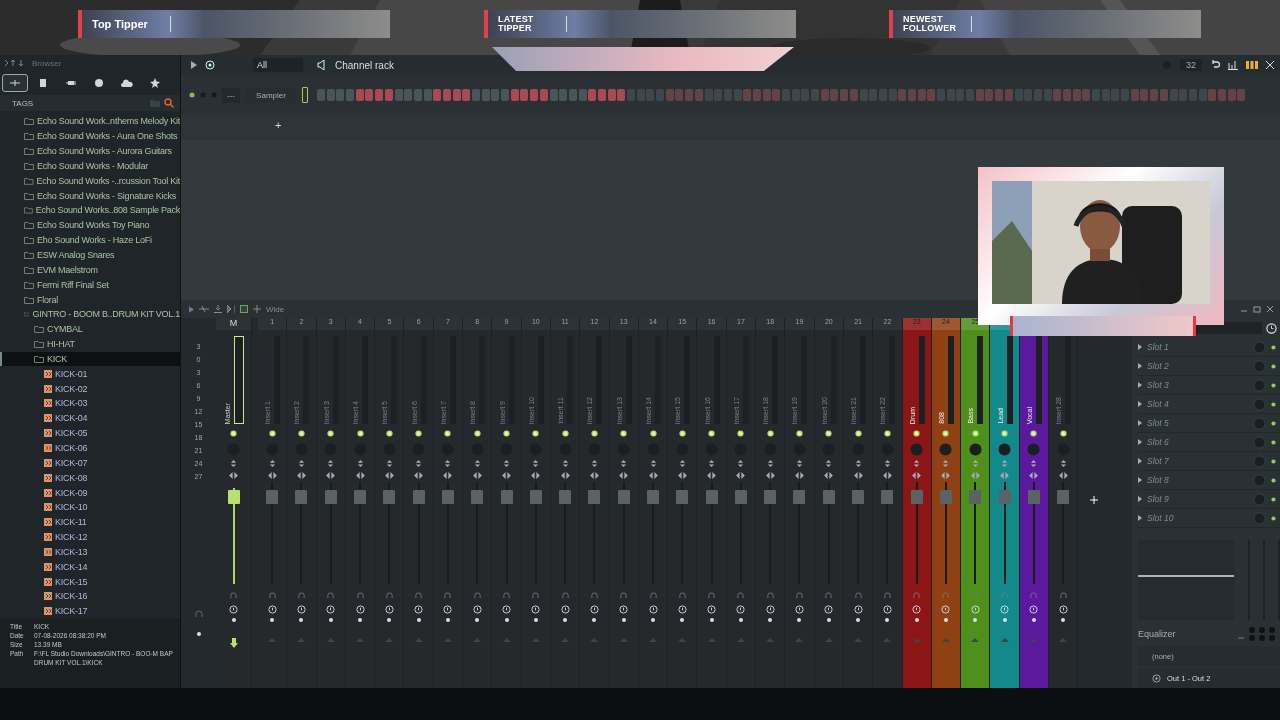 The height and width of the screenshot is (720, 1280). What do you see at coordinates (90, 359) in the screenshot?
I see `tree-item: KICK` at bounding box center [90, 359].